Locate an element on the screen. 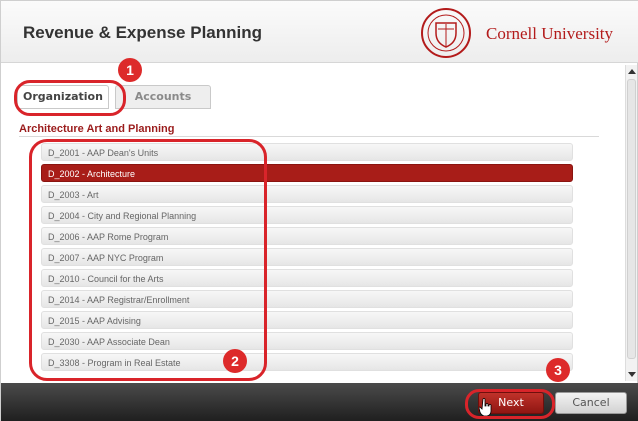  scroll-thumb is located at coordinates (631, 219).